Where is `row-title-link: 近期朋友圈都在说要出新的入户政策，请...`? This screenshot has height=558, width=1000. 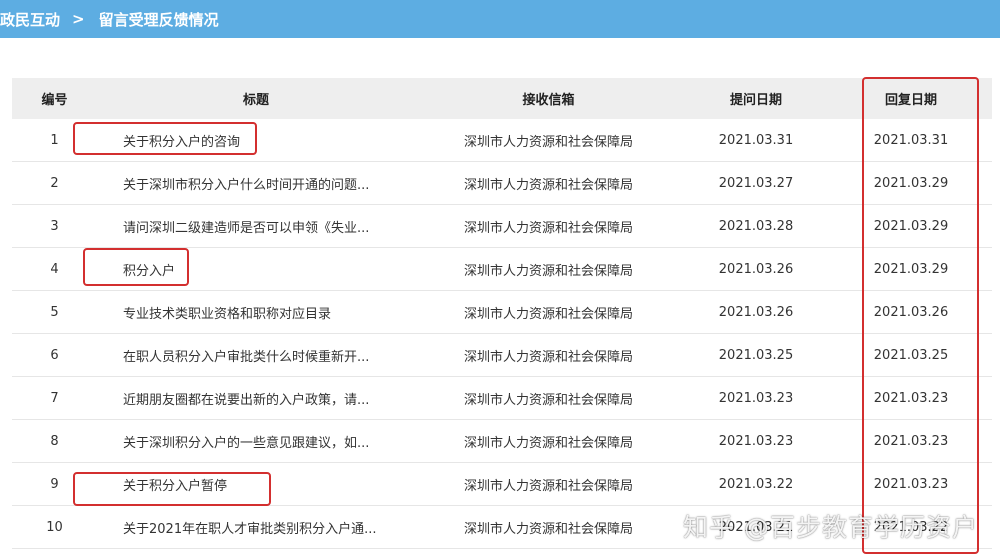 row-title-link: 近期朋友圈都在说要出新的入户政策，请... is located at coordinates (256, 398).